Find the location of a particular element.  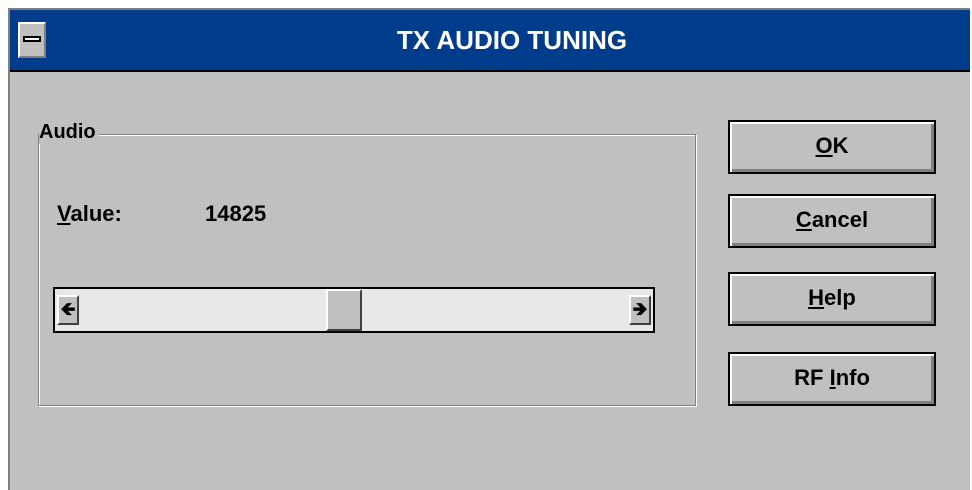

value-readout: 14825 is located at coordinates (236, 213).